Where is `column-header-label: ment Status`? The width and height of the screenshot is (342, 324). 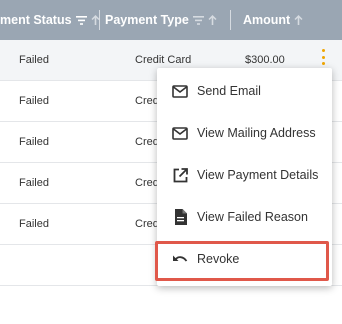 column-header-label: ment Status is located at coordinates (36, 20).